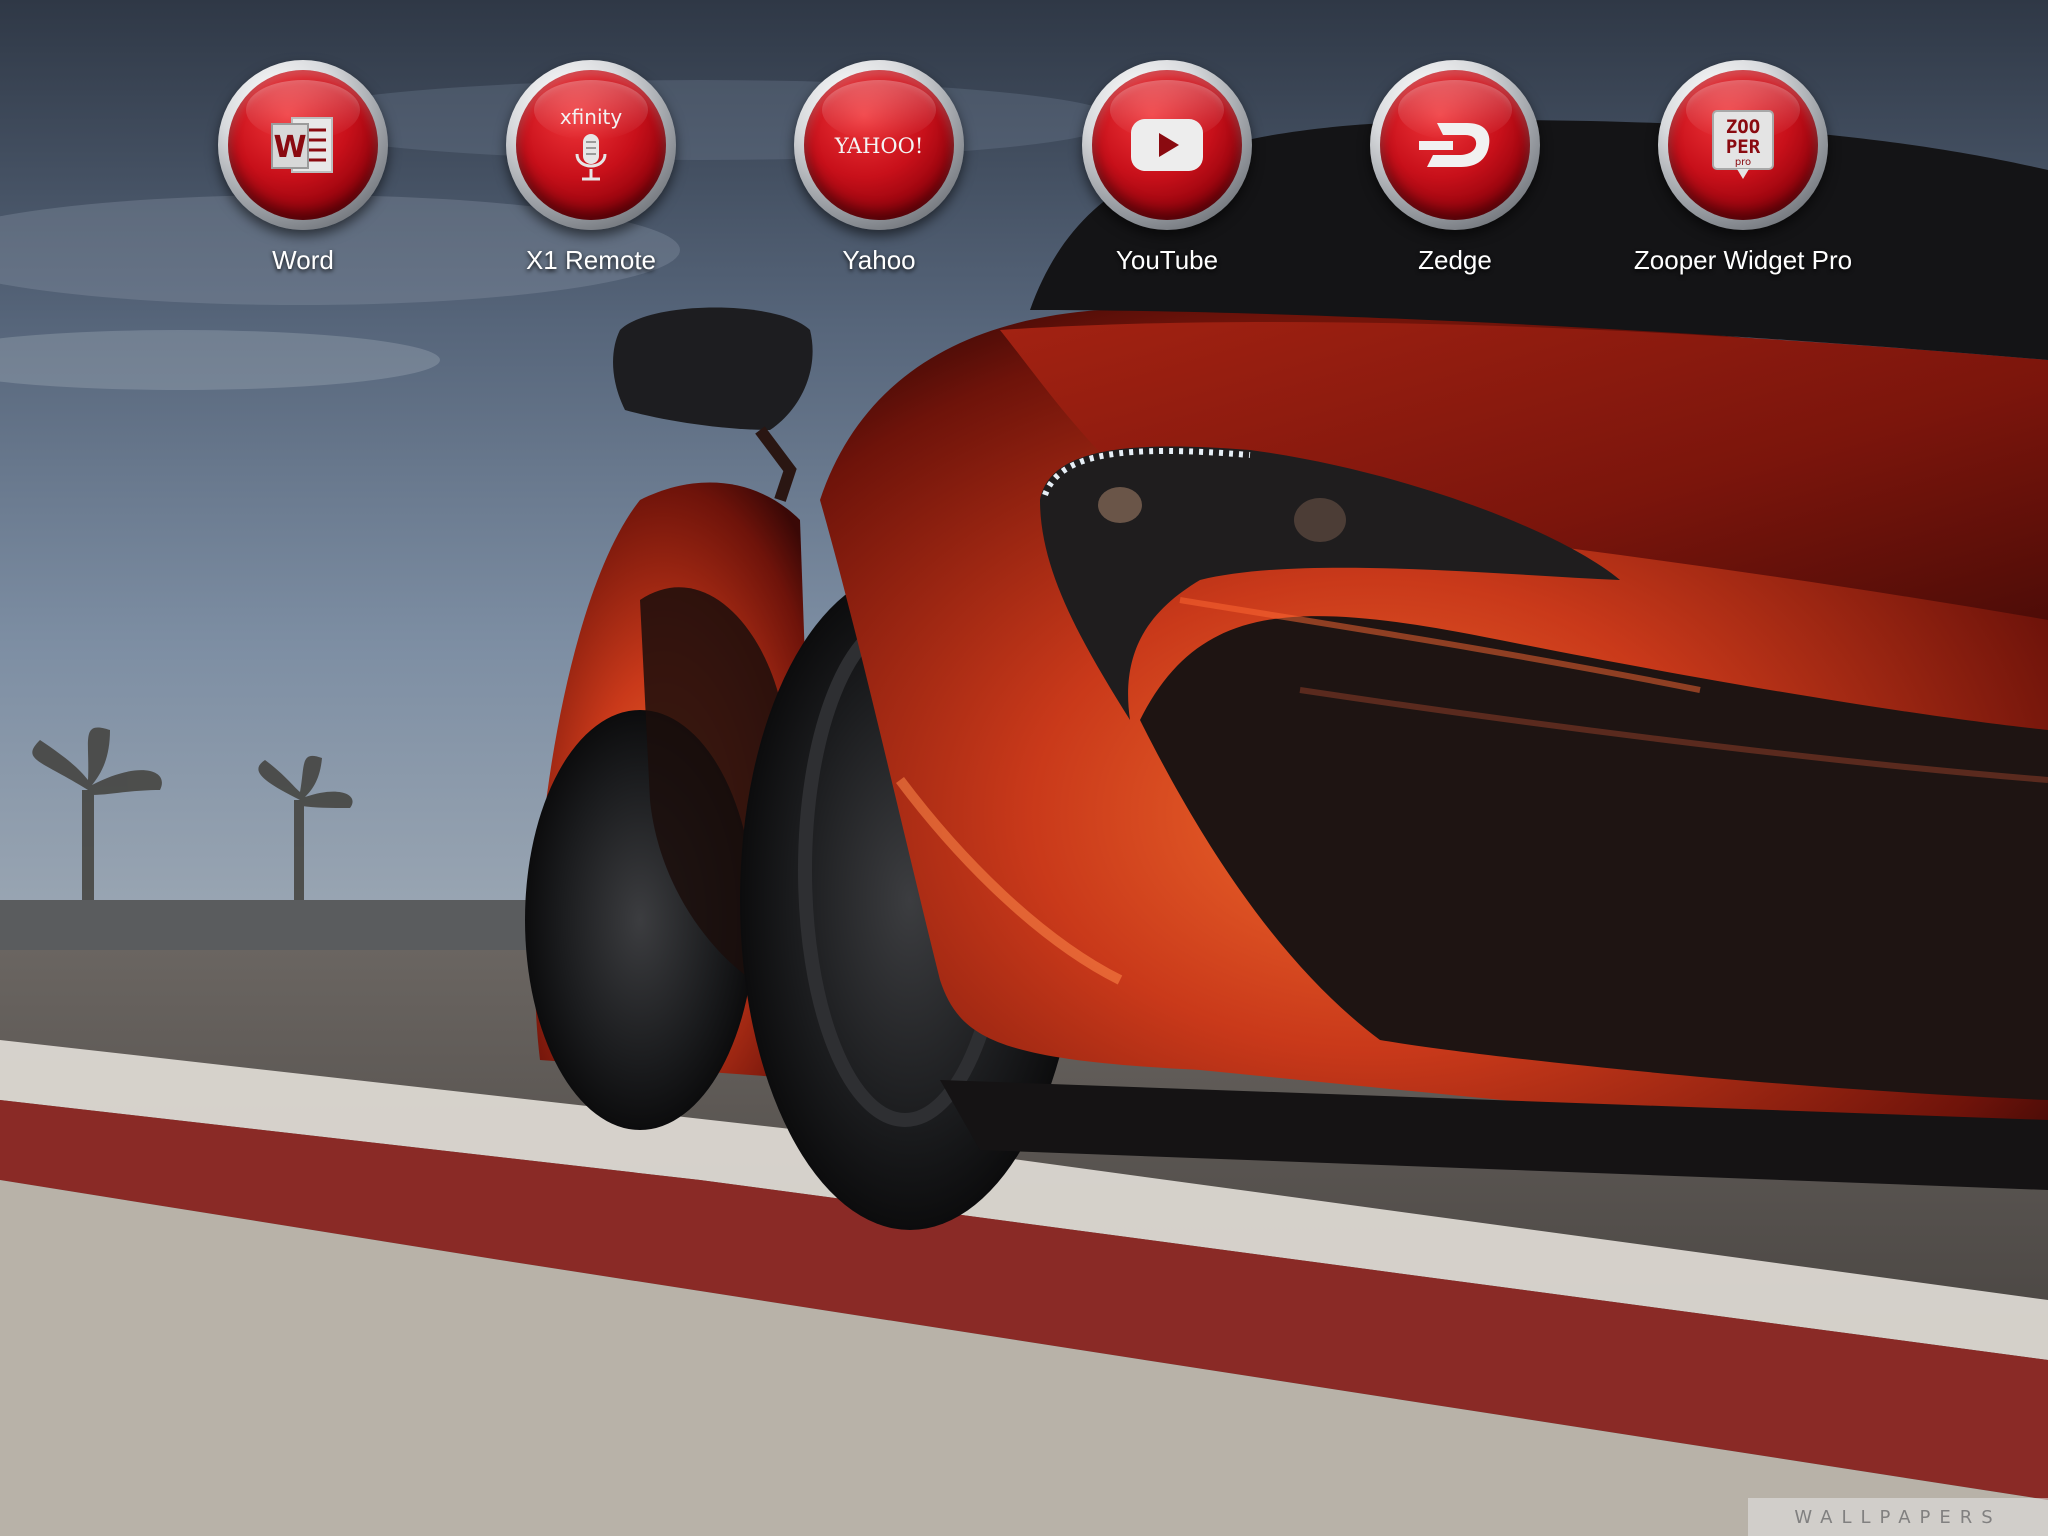 The width and height of the screenshot is (2048, 1536). I want to click on xfinity-glyph: xfinity, so click(591, 117).